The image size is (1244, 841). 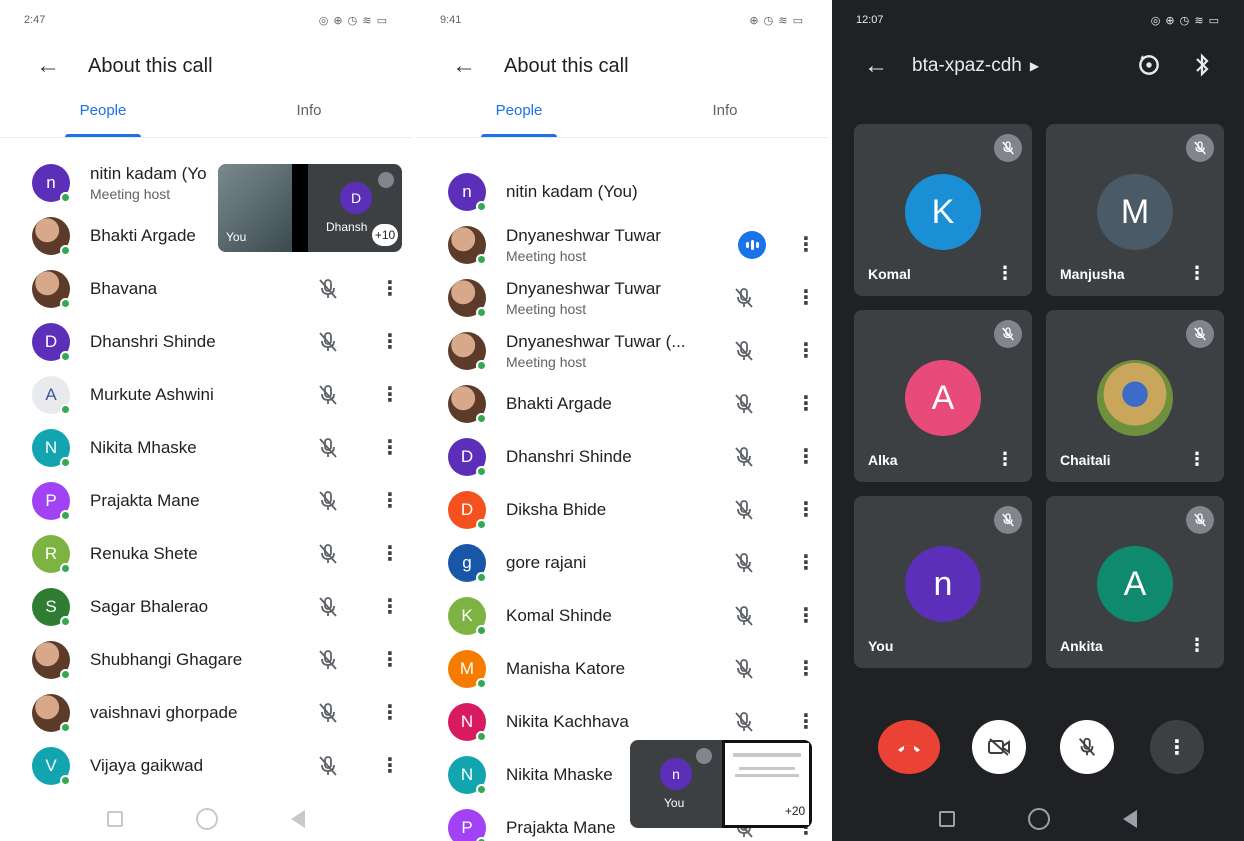 I want to click on participant-tile: K Komal ⋮, so click(x=943, y=210).